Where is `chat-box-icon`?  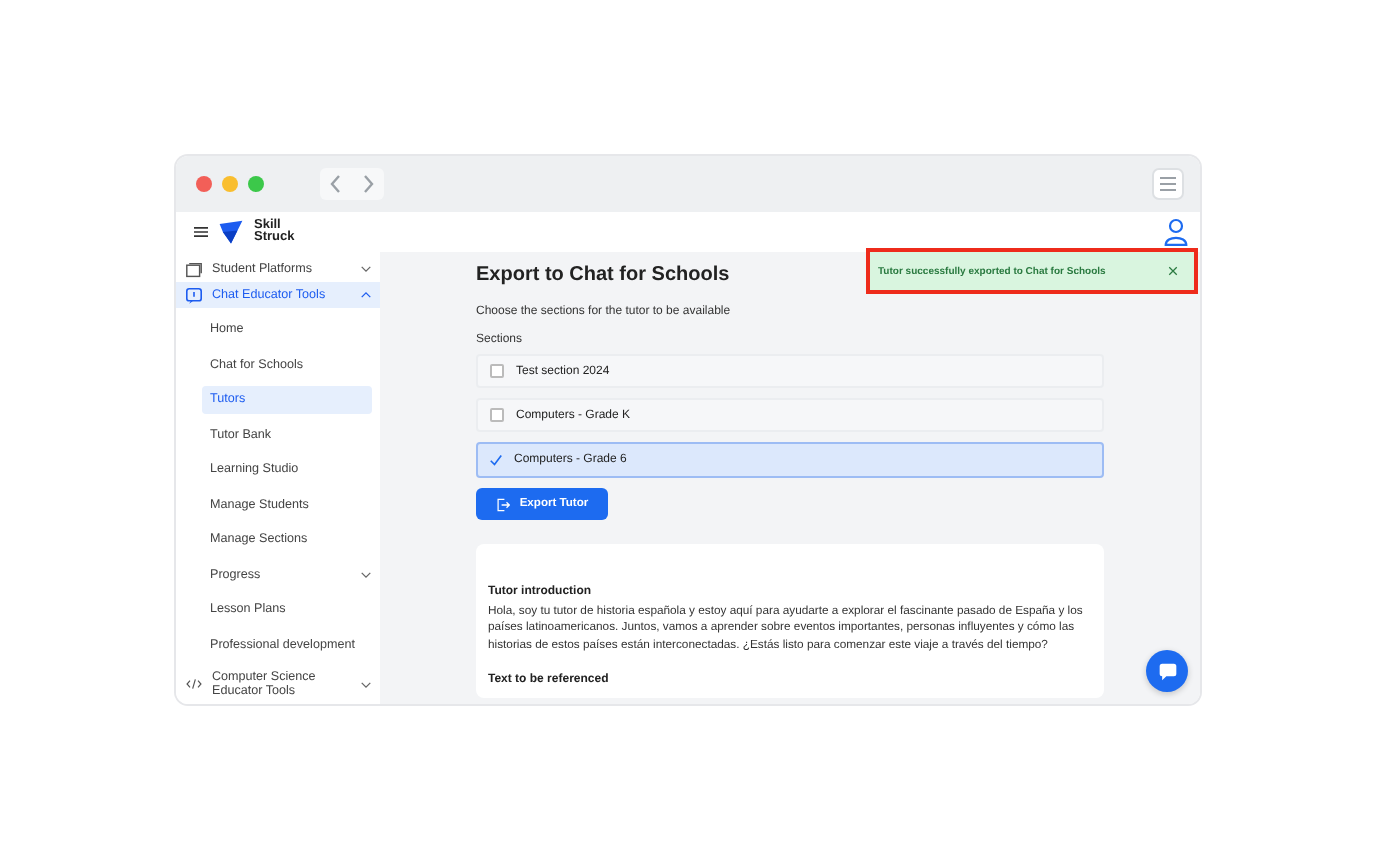
chat-box-icon is located at coordinates (194, 295).